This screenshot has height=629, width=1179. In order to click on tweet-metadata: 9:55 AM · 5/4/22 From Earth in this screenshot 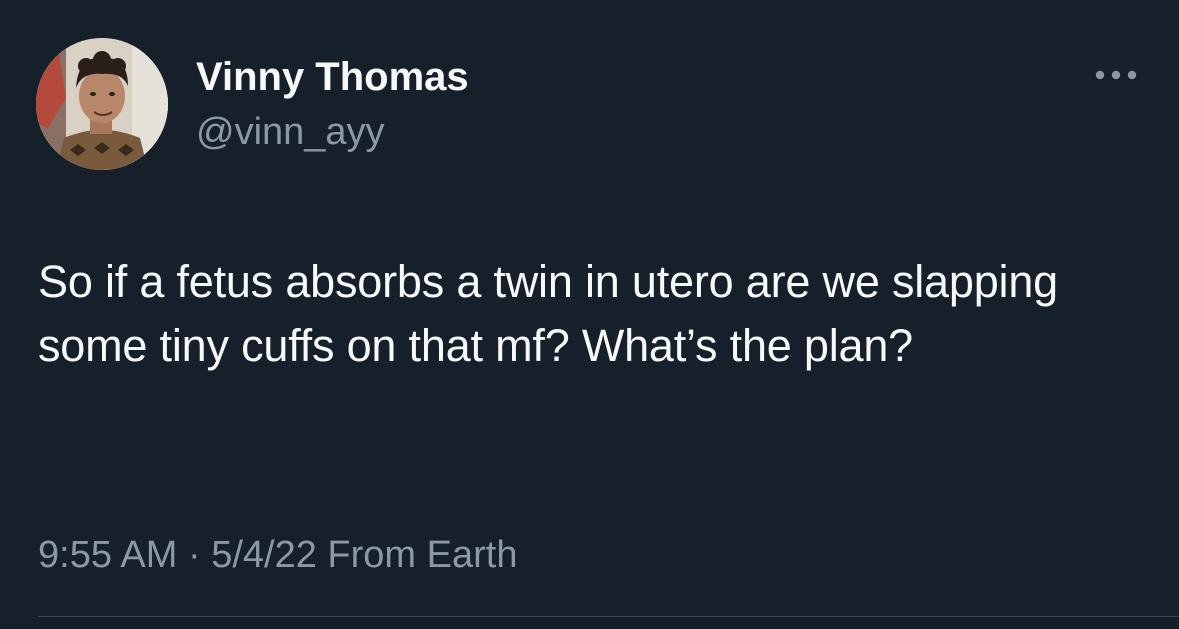, I will do `click(277, 555)`.